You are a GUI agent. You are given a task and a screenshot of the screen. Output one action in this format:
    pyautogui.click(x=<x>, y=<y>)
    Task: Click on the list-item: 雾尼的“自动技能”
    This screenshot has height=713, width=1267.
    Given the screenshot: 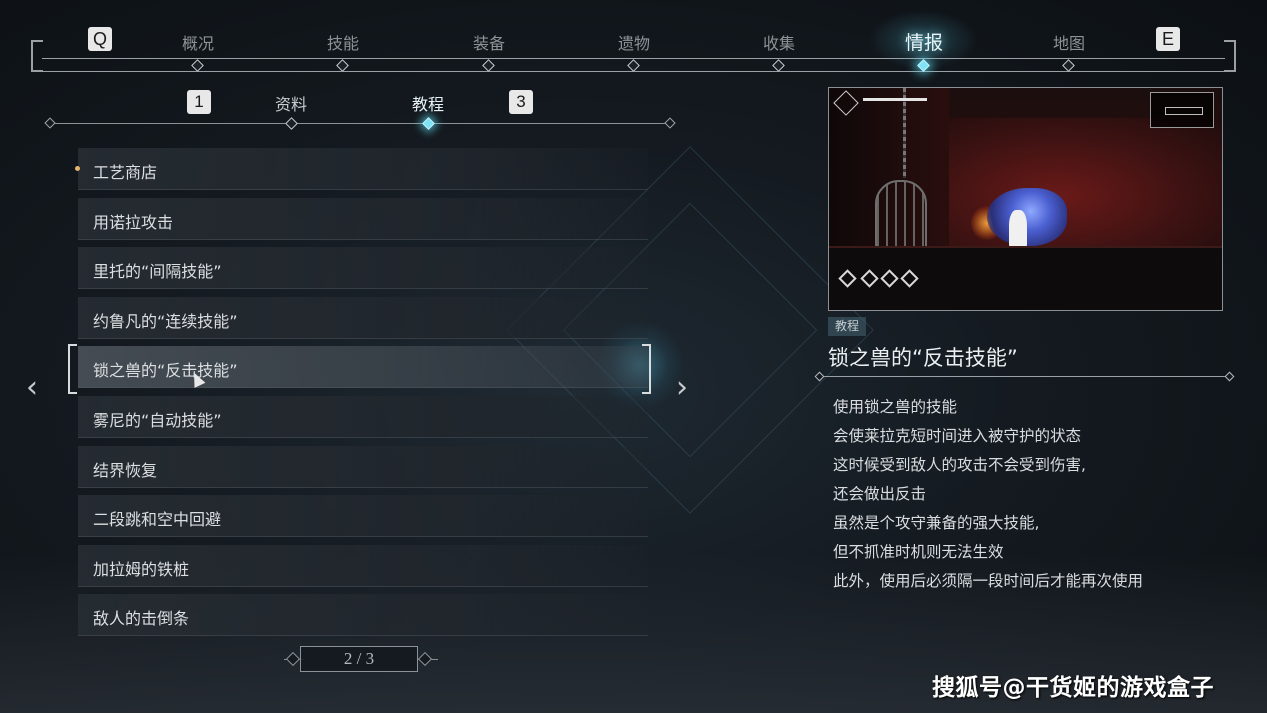 What is the action you would take?
    pyautogui.click(x=363, y=417)
    